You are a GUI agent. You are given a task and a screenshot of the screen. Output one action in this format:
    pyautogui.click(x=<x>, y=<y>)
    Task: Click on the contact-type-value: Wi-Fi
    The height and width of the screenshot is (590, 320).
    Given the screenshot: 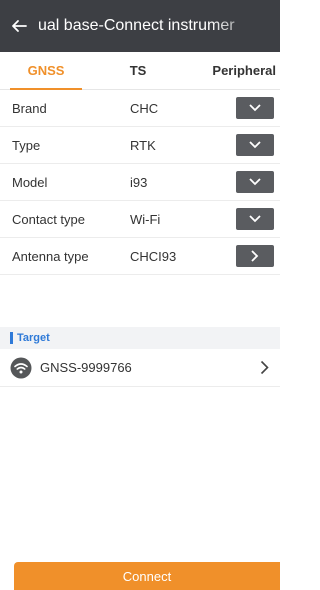 What is the action you would take?
    pyautogui.click(x=145, y=219)
    